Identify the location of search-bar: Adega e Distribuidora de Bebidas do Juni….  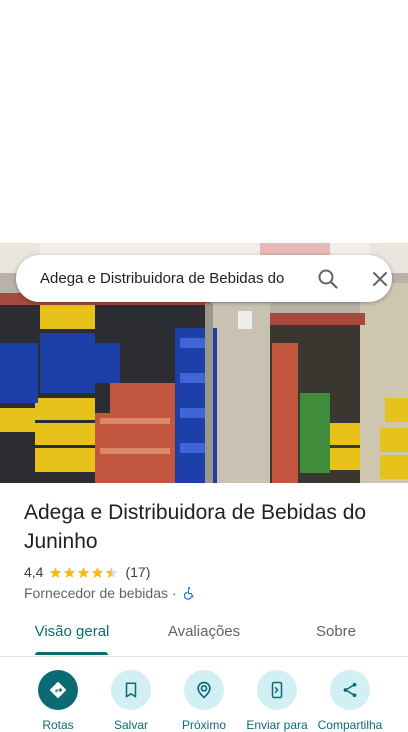
(204, 278).